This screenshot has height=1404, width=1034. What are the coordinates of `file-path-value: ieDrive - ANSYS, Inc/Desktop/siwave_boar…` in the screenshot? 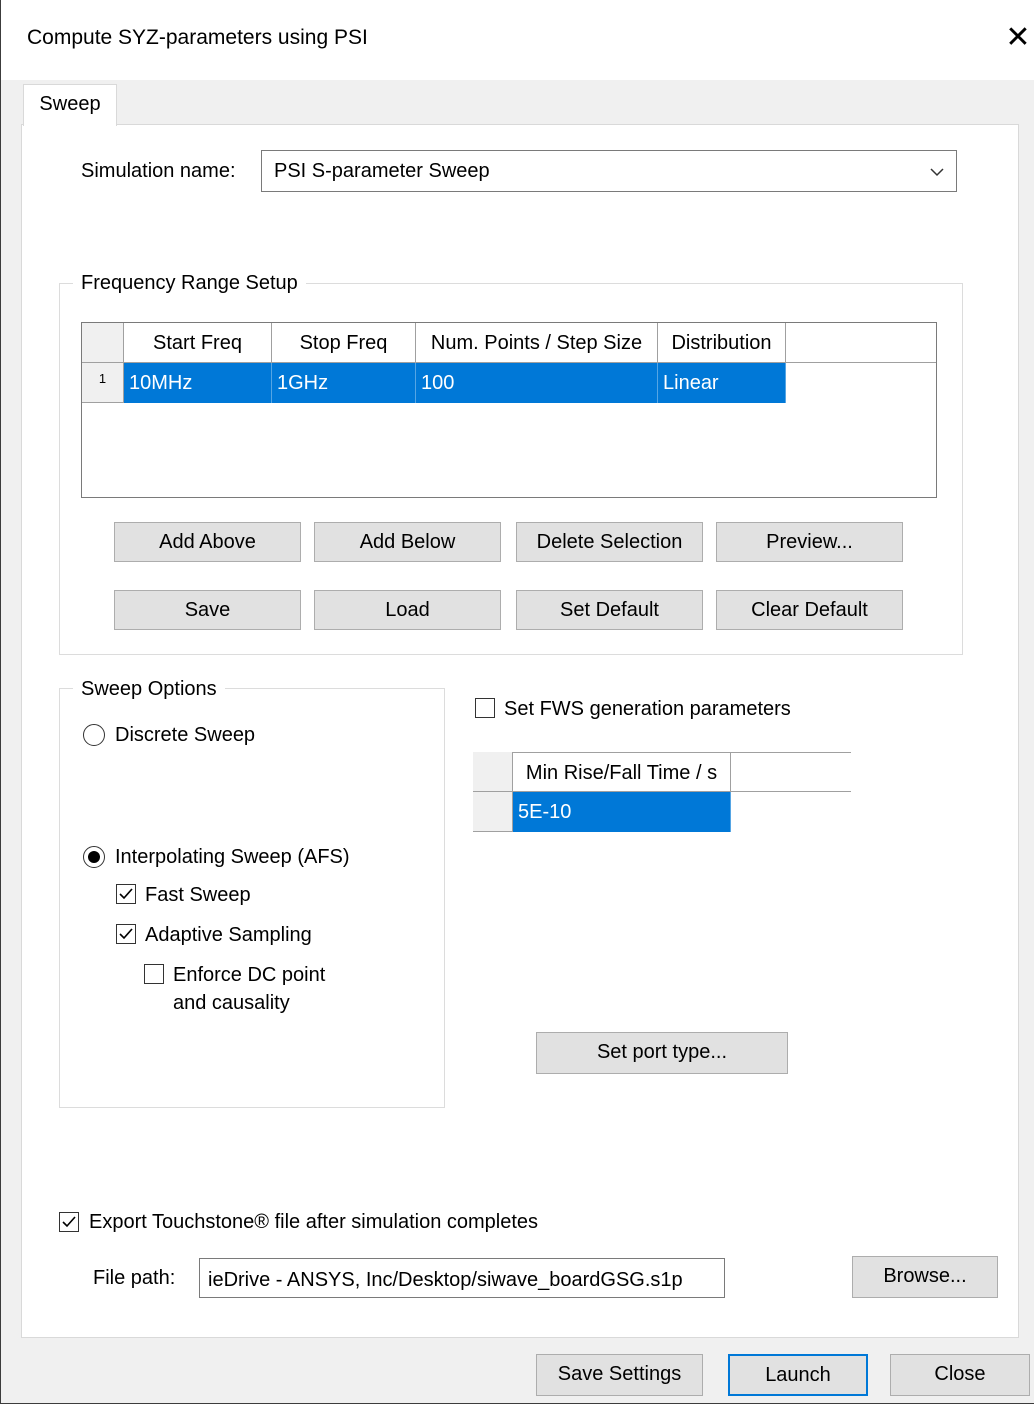 It's located at (445, 1280).